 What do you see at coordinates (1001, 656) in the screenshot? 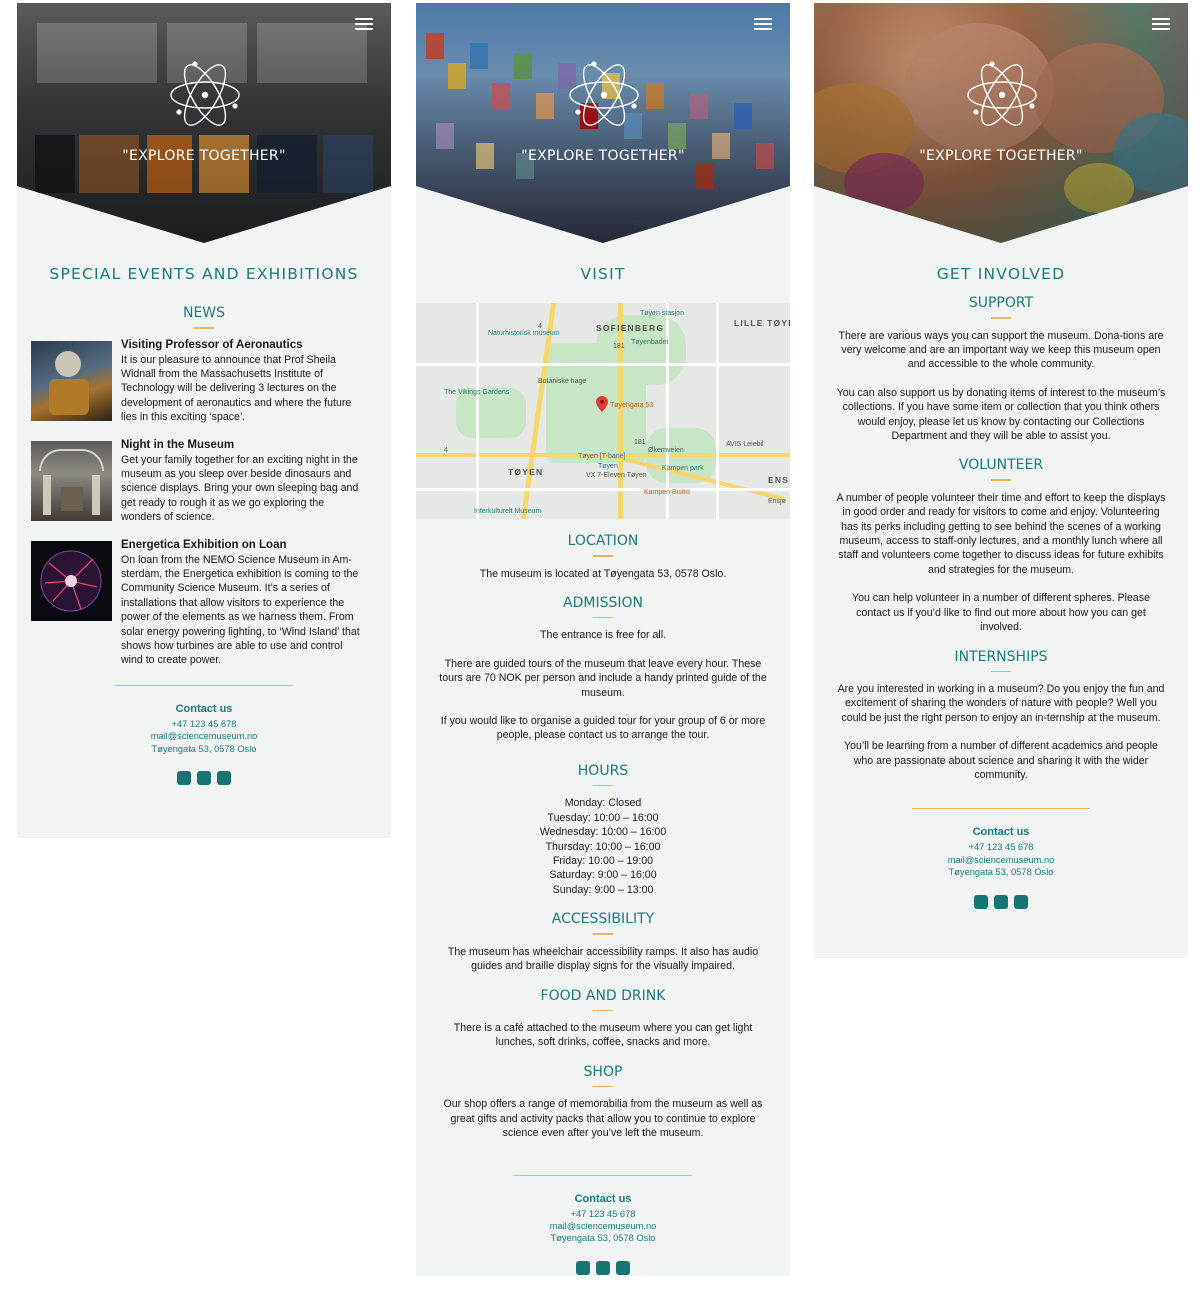
I see `section-title-internships: INTERNSHIPS` at bounding box center [1001, 656].